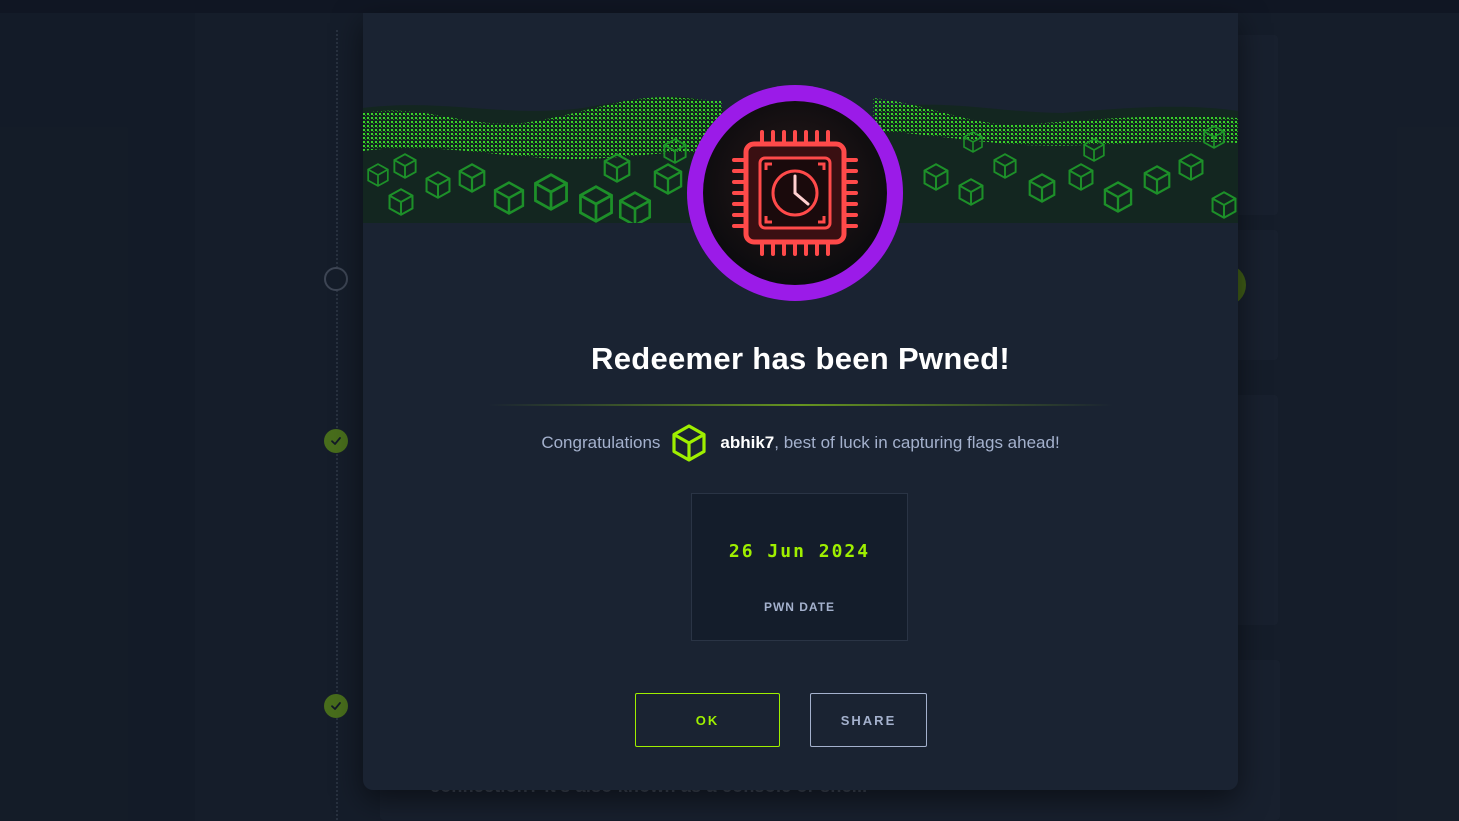  Describe the element at coordinates (707, 720) in the screenshot. I see `ok-button: OK` at that location.